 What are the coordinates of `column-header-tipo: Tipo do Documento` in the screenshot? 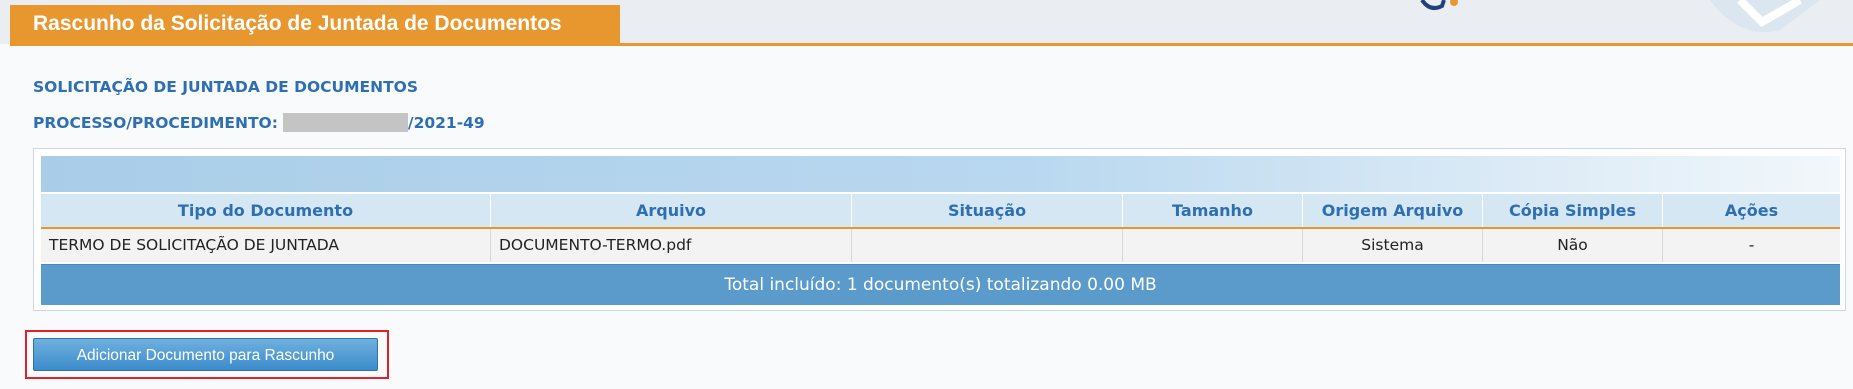 It's located at (266, 210).